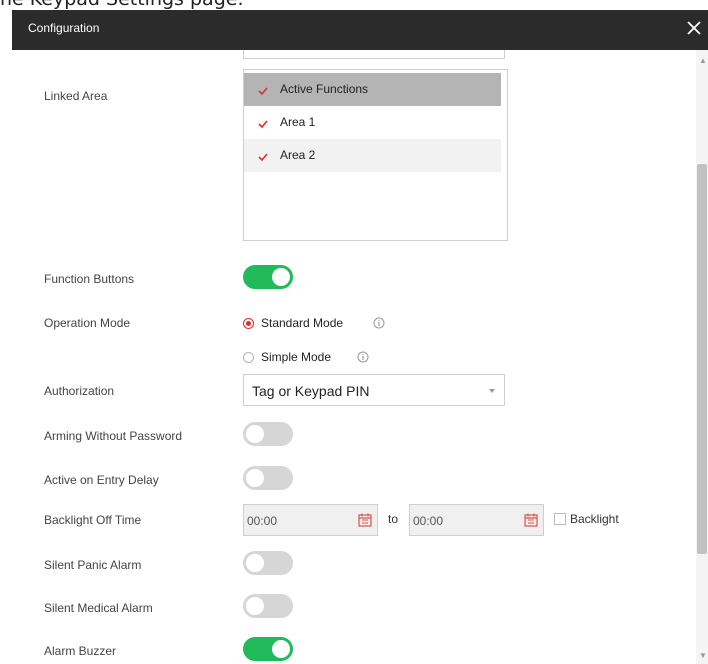  Describe the element at coordinates (428, 521) in the screenshot. I see `end-time-value: 00:00` at that location.